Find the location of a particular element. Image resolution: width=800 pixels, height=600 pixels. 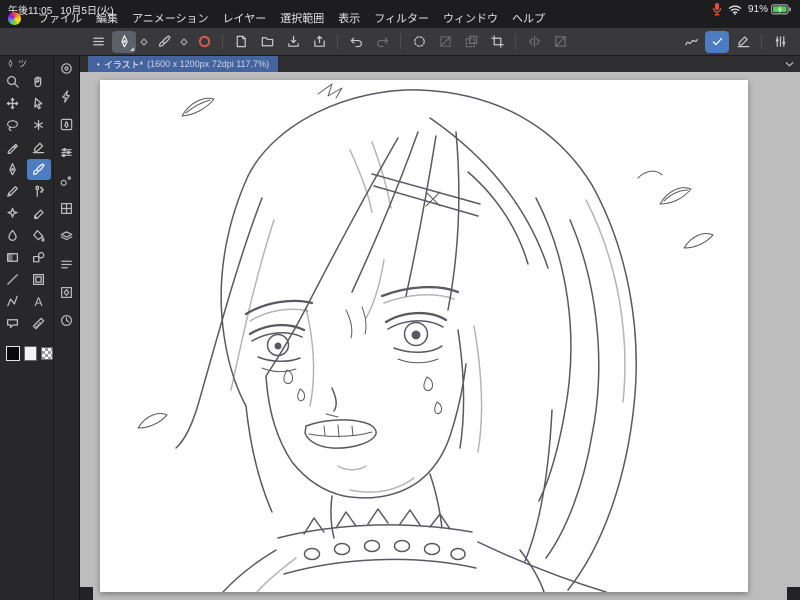

pen-tab-icon is located at coordinates (10, 63).